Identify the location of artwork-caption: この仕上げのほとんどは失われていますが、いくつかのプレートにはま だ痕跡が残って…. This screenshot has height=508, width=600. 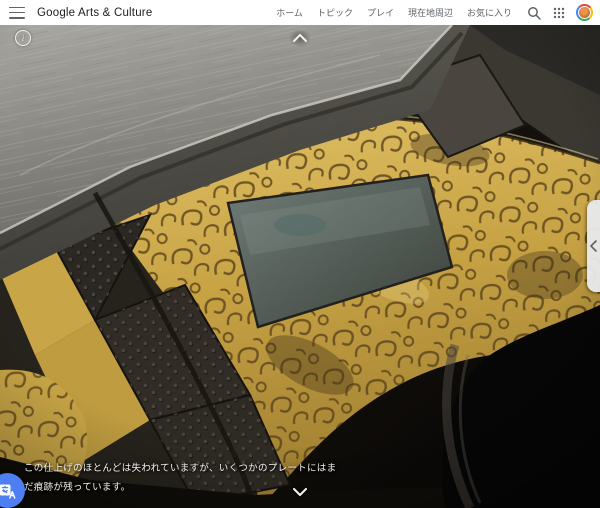
(180, 478).